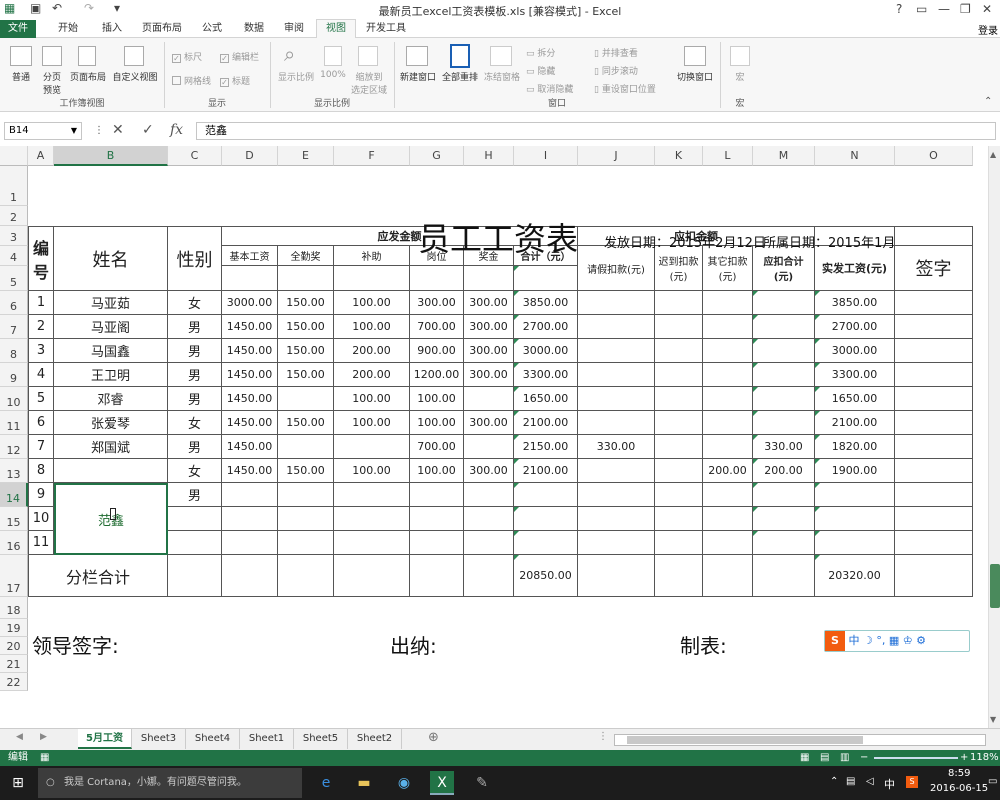 This screenshot has width=1000, height=800. I want to click on column-header-E: E, so click(306, 156).